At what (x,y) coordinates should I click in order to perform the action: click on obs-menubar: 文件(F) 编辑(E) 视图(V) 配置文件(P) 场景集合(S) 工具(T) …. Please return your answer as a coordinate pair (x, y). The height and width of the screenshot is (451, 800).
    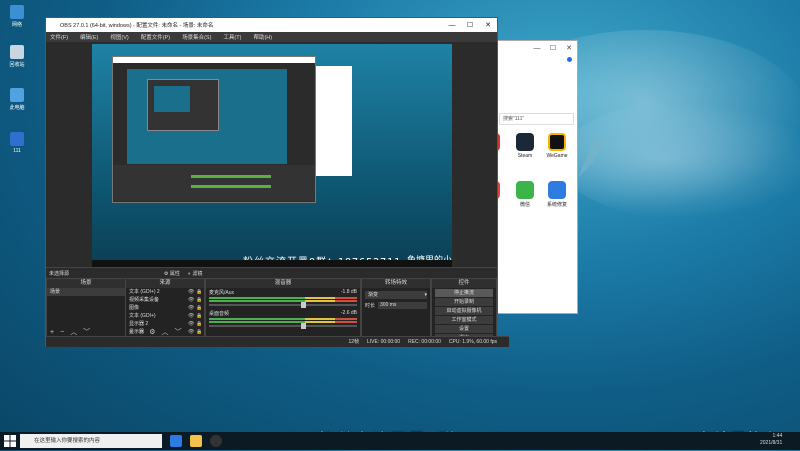
    Looking at the image, I should click on (271, 37).